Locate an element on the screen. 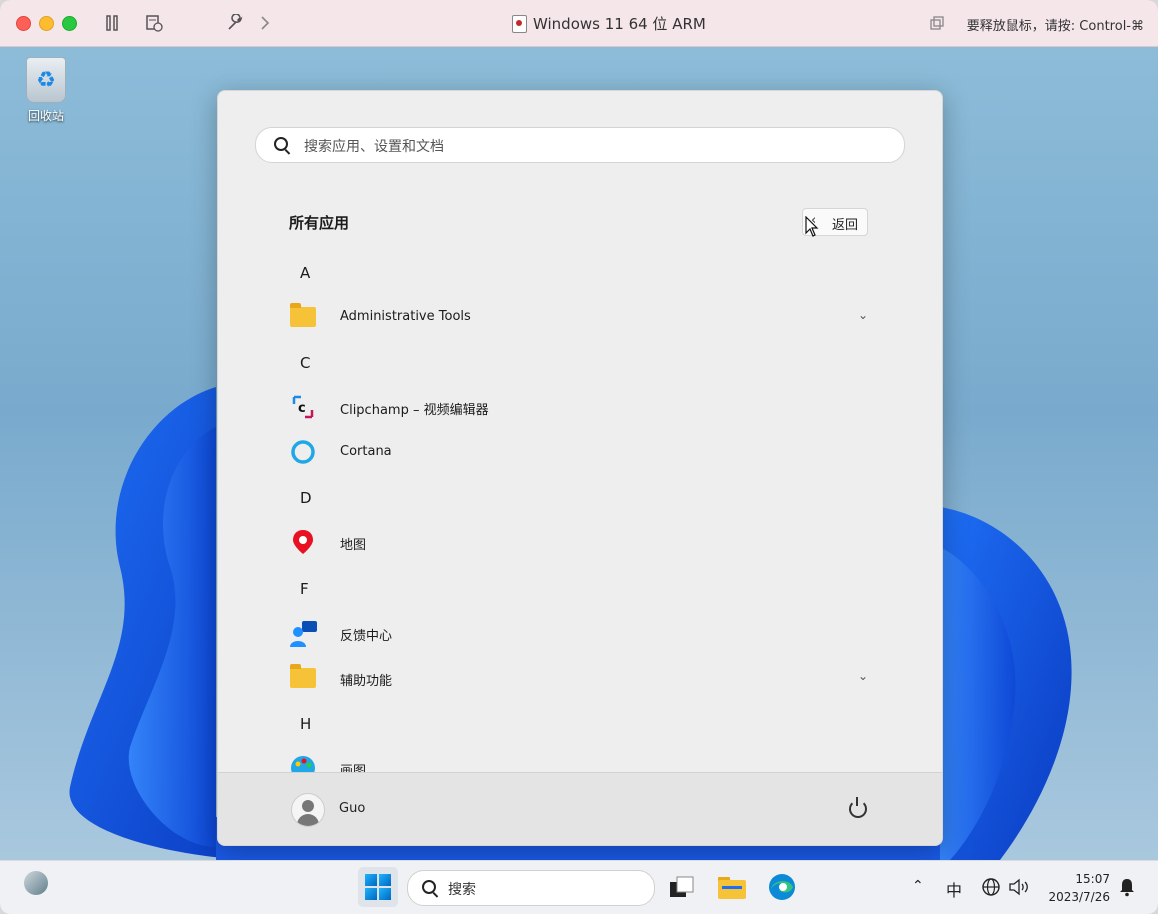  minimize-window-button is located at coordinates (46, 23).